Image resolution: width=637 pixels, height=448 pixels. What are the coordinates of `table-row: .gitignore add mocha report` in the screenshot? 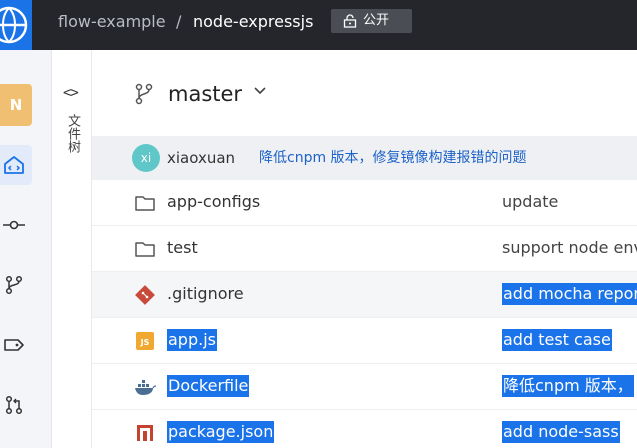 It's located at (364, 295).